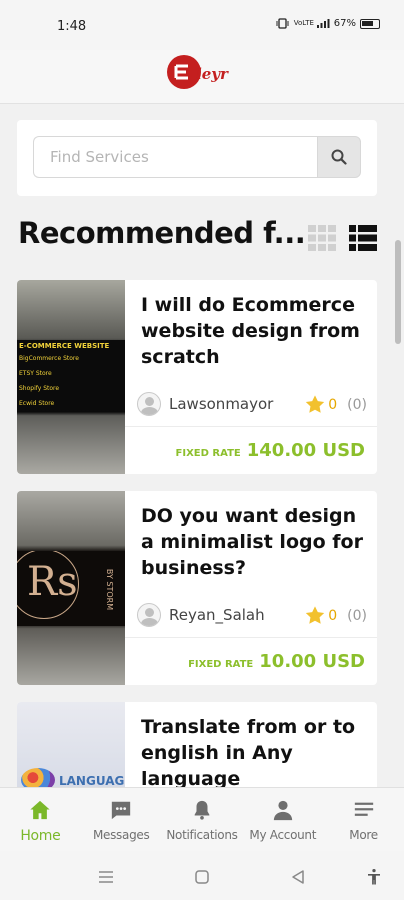  Describe the element at coordinates (39, 388) in the screenshot. I see `thumb-line: Shopify Store` at that location.